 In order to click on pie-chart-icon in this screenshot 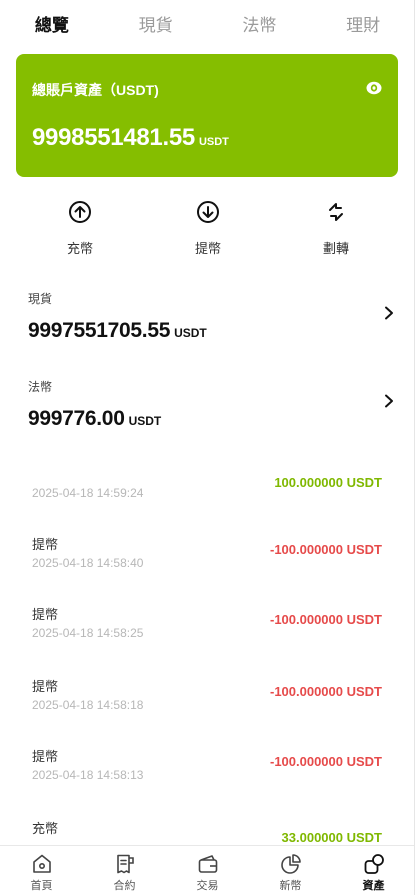, I will do `click(290, 864)`.